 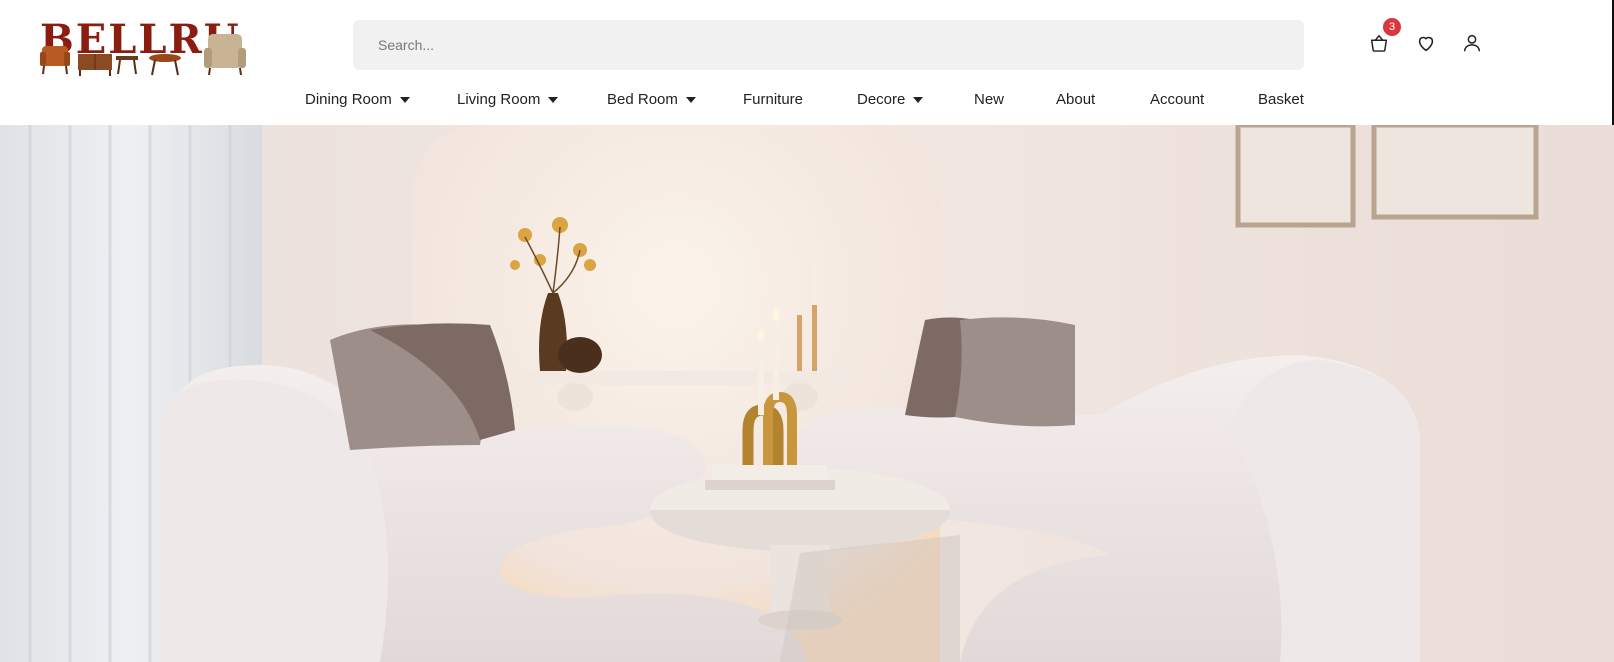 I want to click on nav-item-about: About, so click(x=1075, y=100).